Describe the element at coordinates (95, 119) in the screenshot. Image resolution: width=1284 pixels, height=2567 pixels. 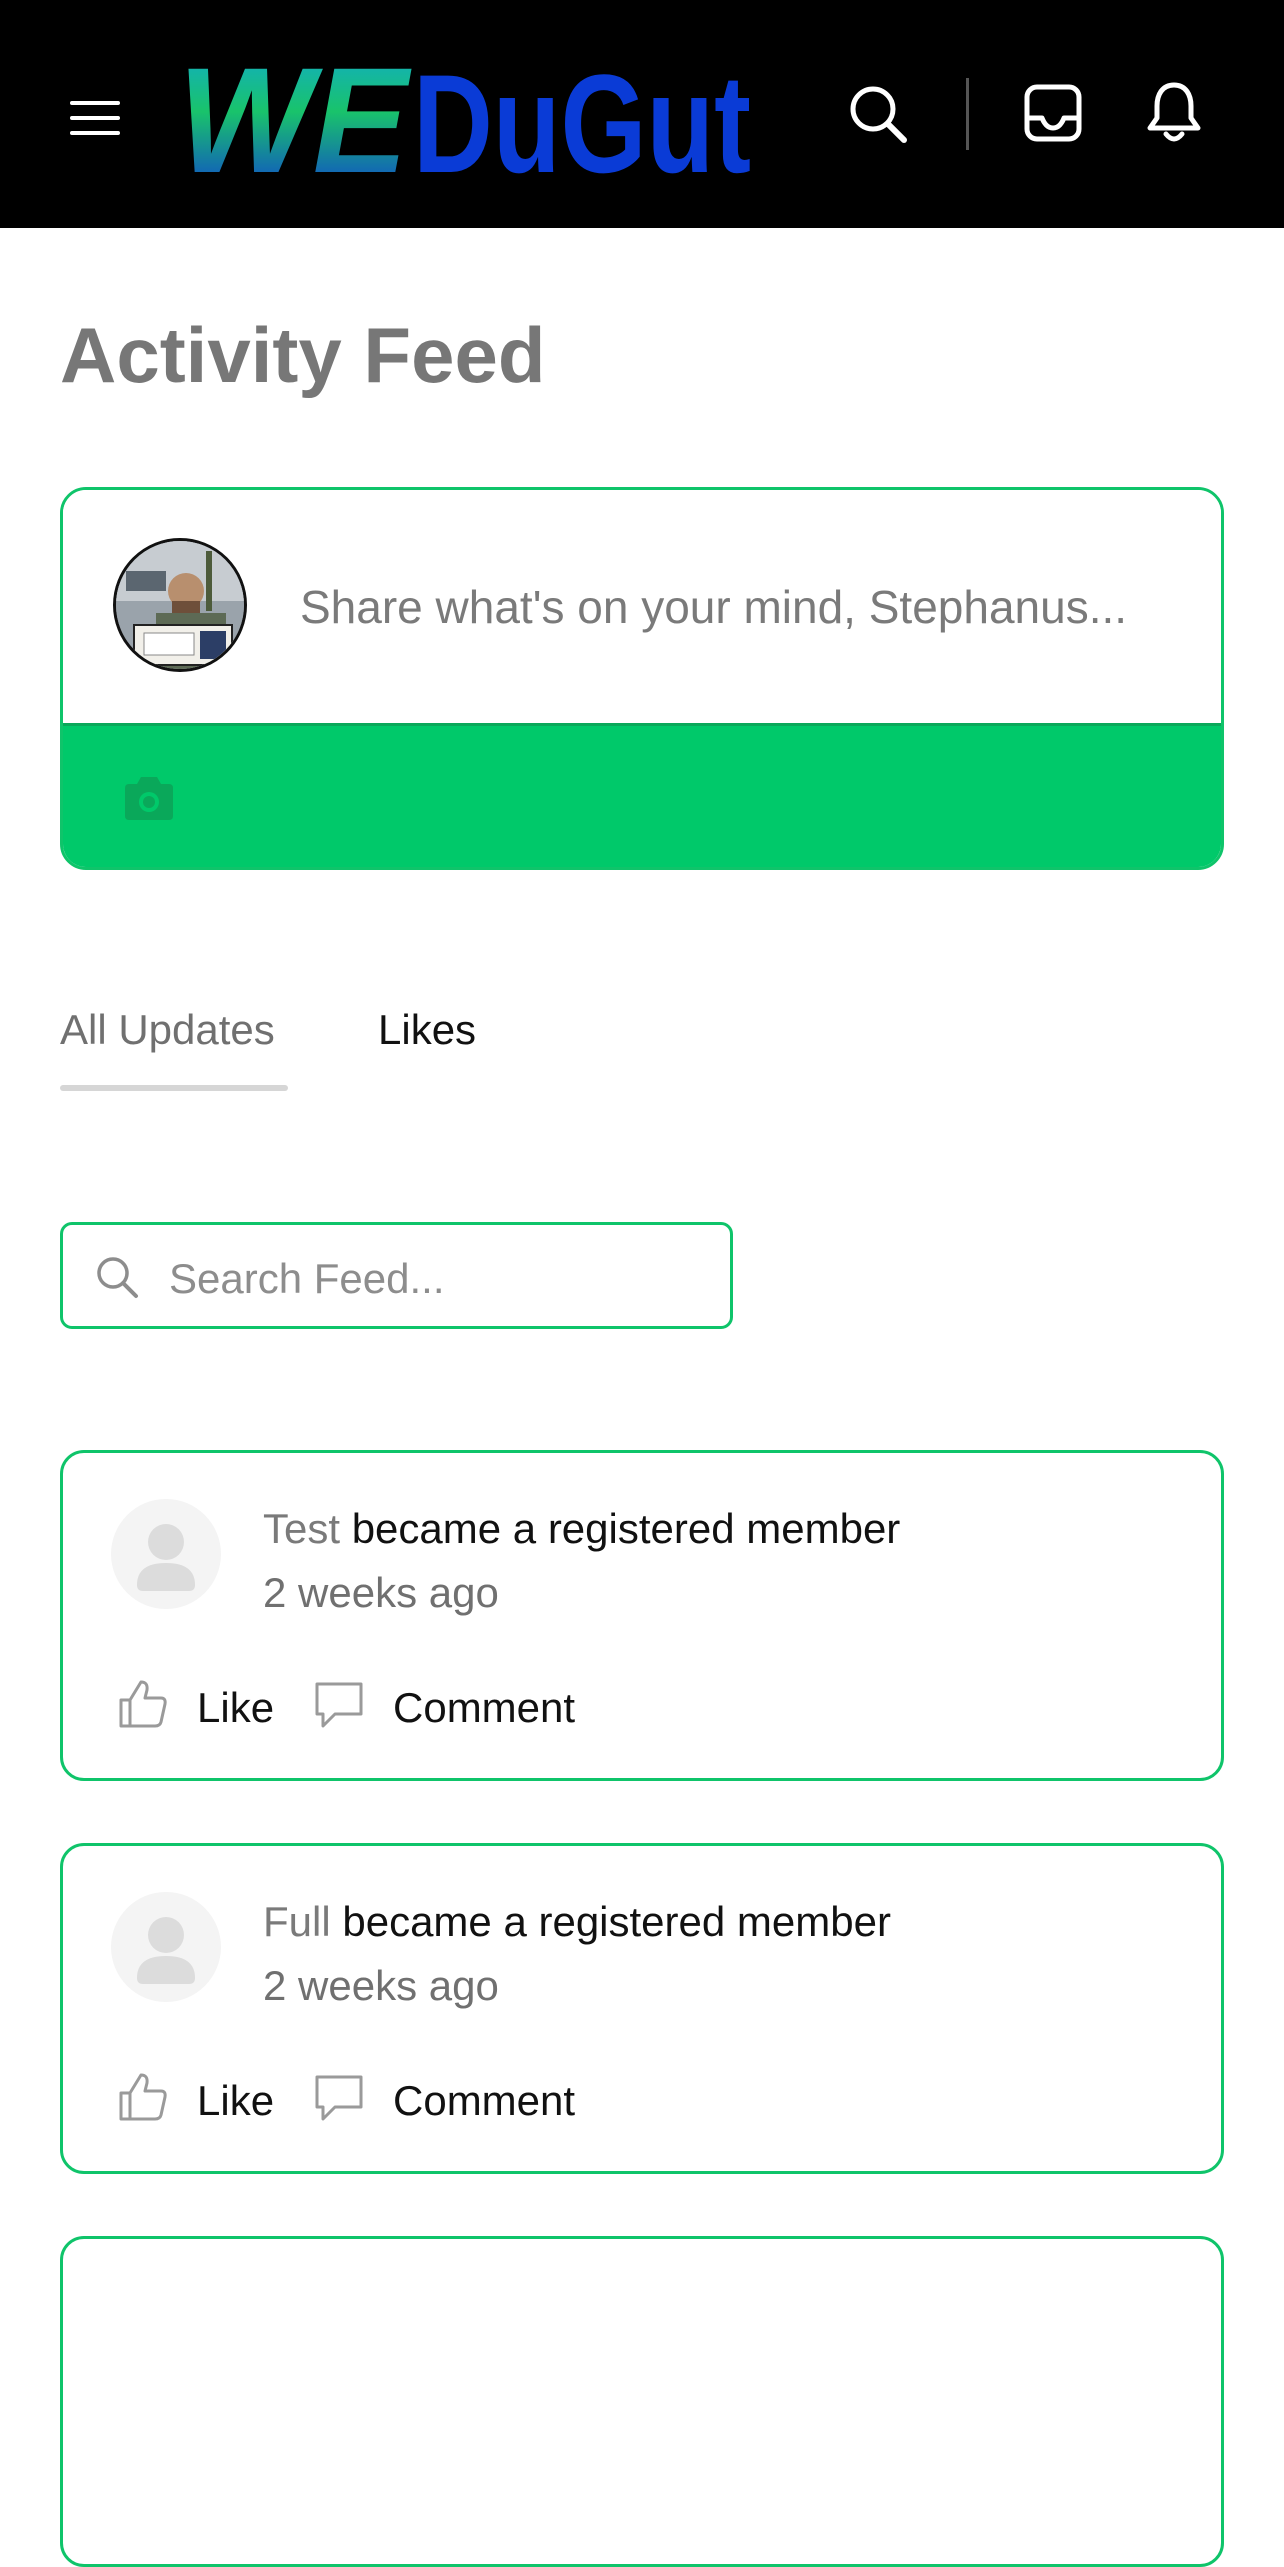
I see `menu-icon` at that location.